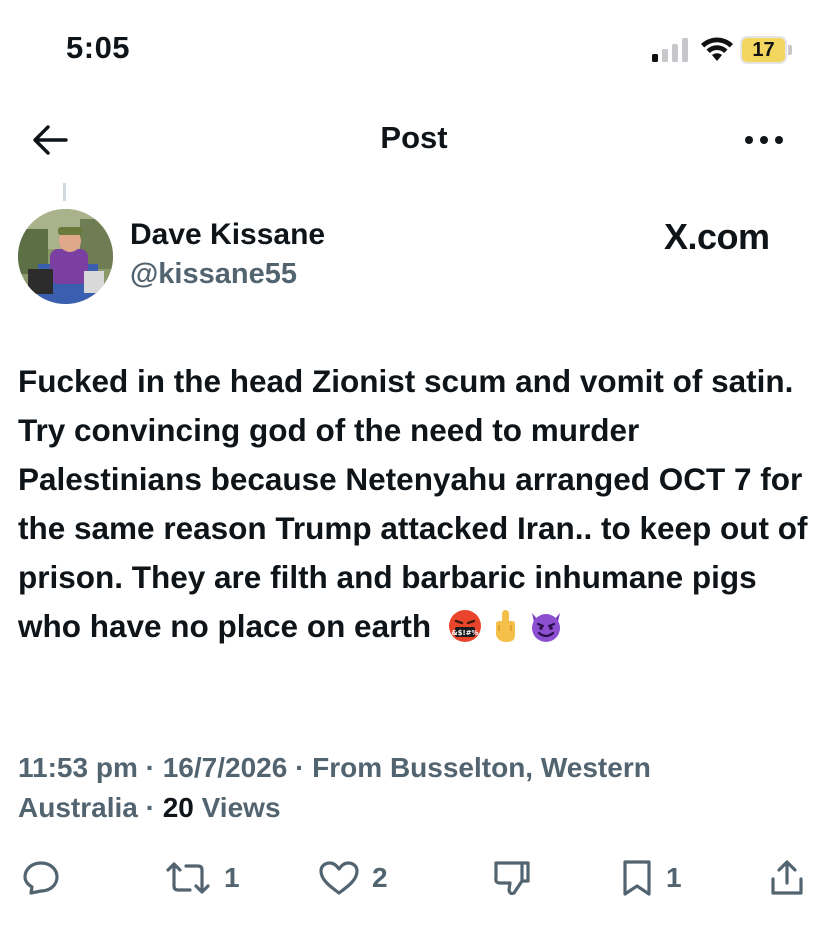 This screenshot has height=929, width=828. Describe the element at coordinates (670, 50) in the screenshot. I see `cellular-signal-icon` at that location.